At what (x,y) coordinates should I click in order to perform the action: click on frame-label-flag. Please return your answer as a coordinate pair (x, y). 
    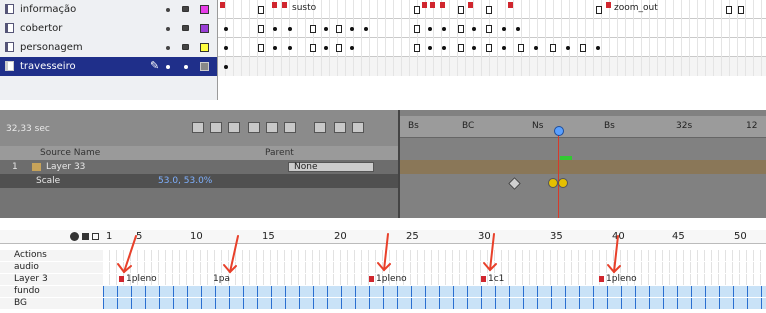
    Looking at the image, I should click on (432, 5).